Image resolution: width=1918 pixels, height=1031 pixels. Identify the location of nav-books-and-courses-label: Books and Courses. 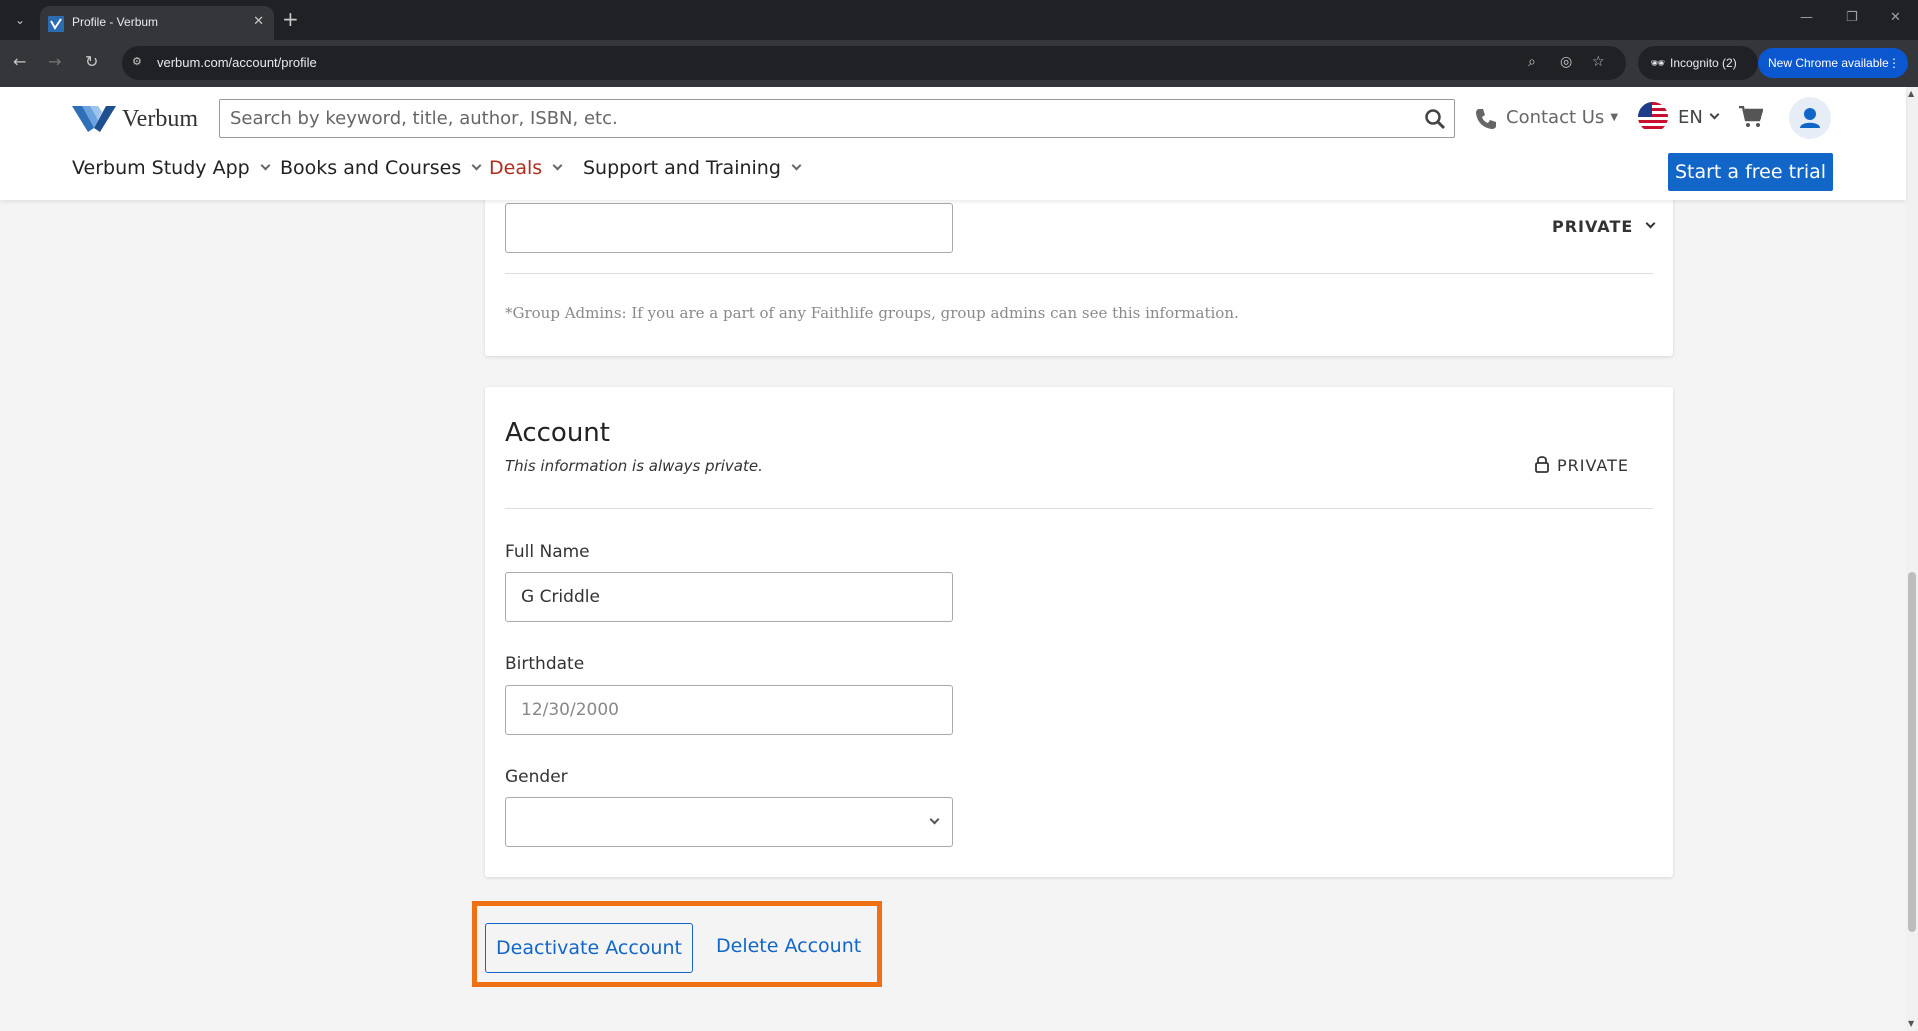
(371, 168).